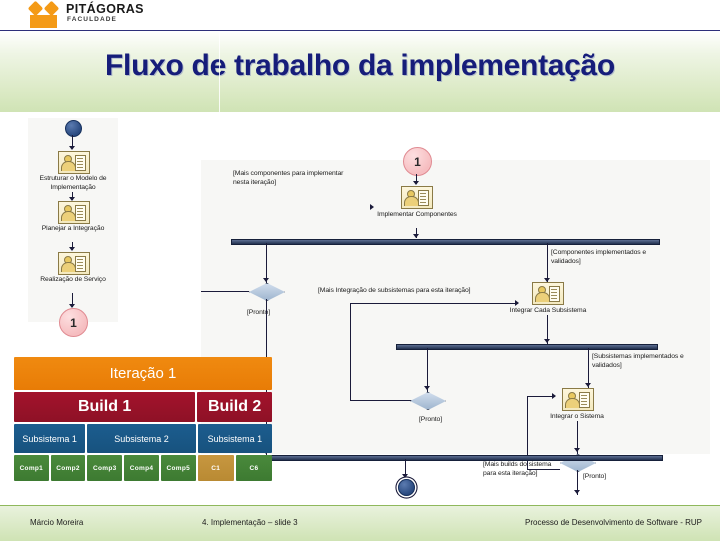  I want to click on component-cell: Comp1, so click(31, 468).